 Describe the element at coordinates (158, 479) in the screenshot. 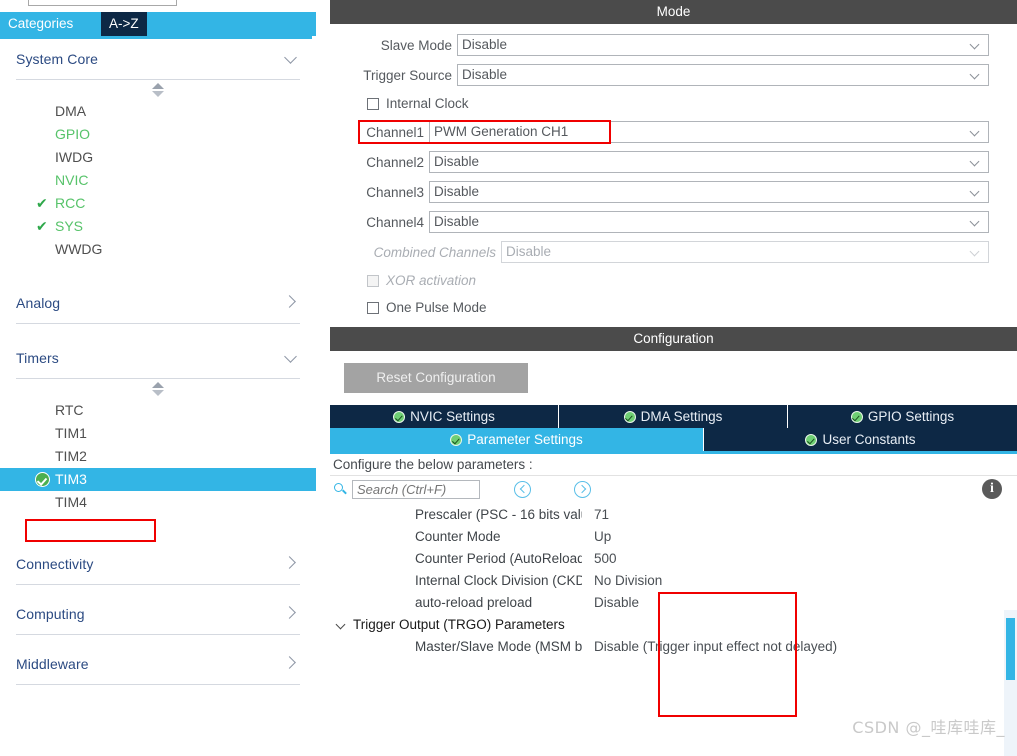

I see `sidebar-item-tim3: TIM3` at that location.